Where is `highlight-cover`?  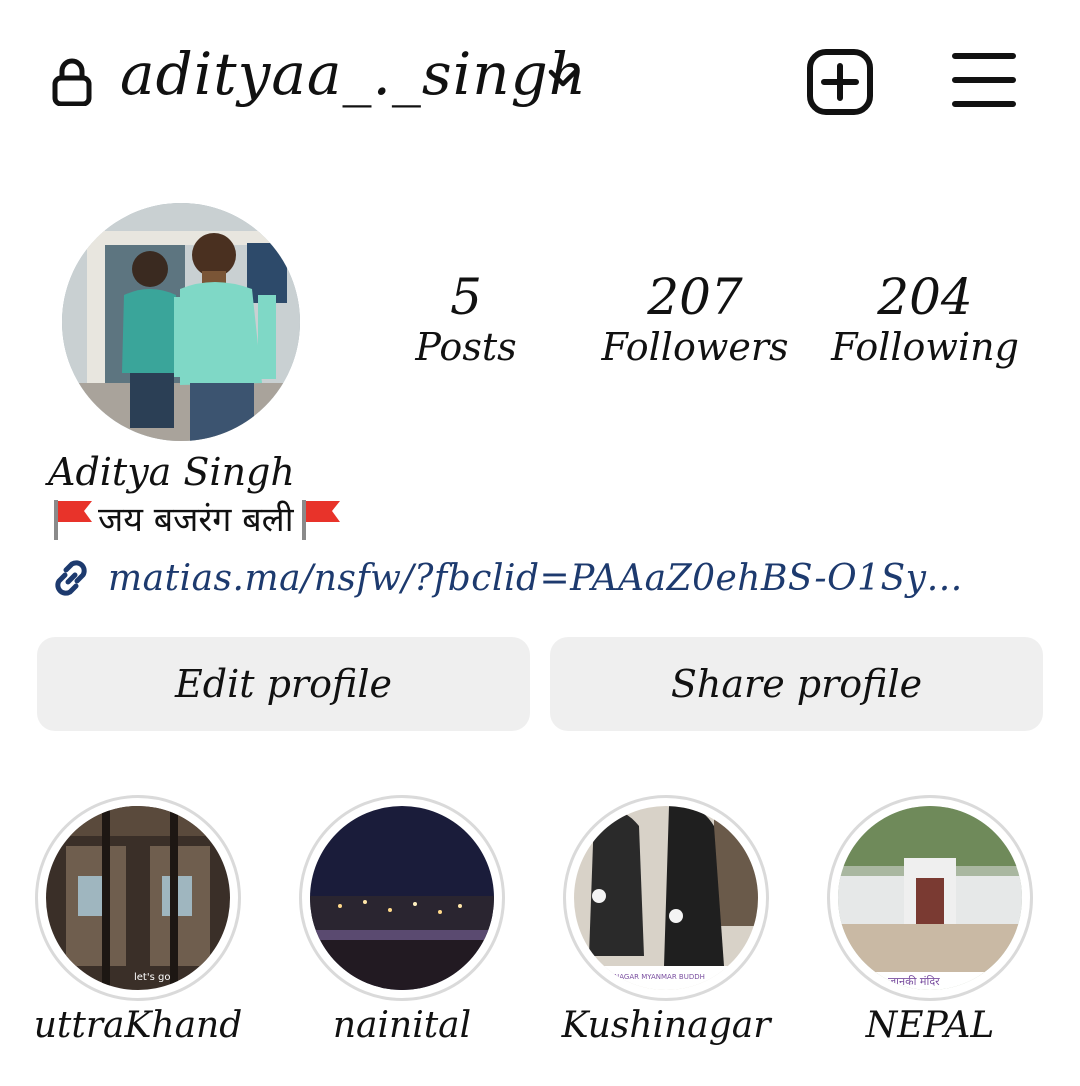 highlight-cover is located at coordinates (402, 898).